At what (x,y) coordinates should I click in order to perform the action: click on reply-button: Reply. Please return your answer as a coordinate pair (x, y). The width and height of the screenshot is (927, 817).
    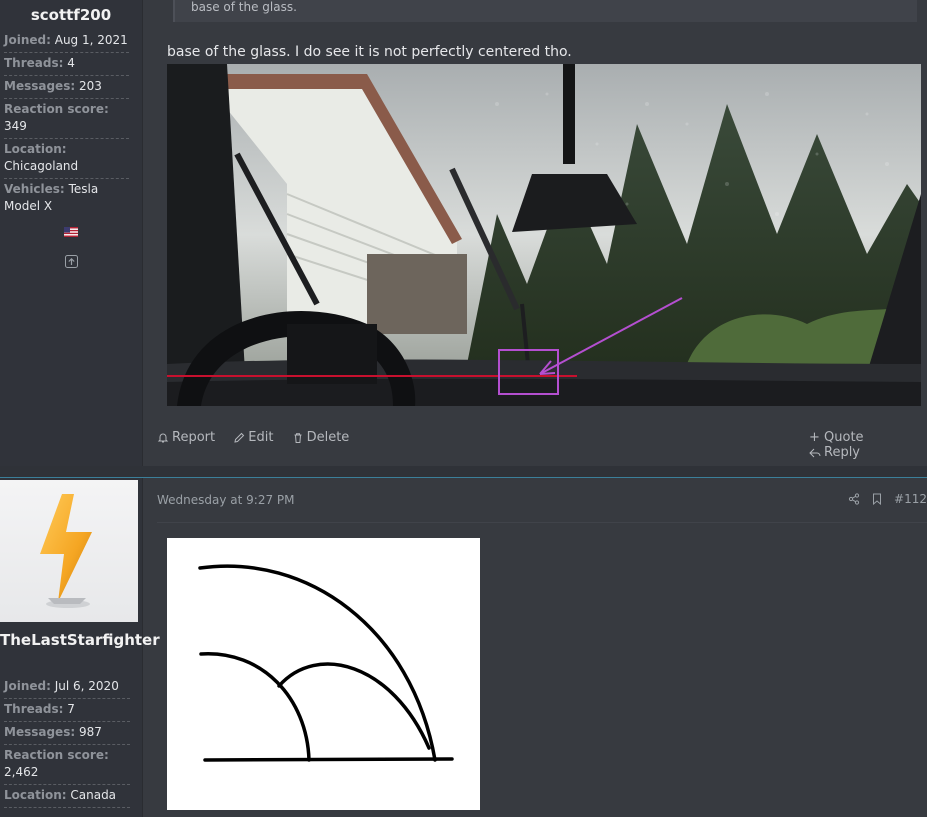
    Looking at the image, I should click on (834, 452).